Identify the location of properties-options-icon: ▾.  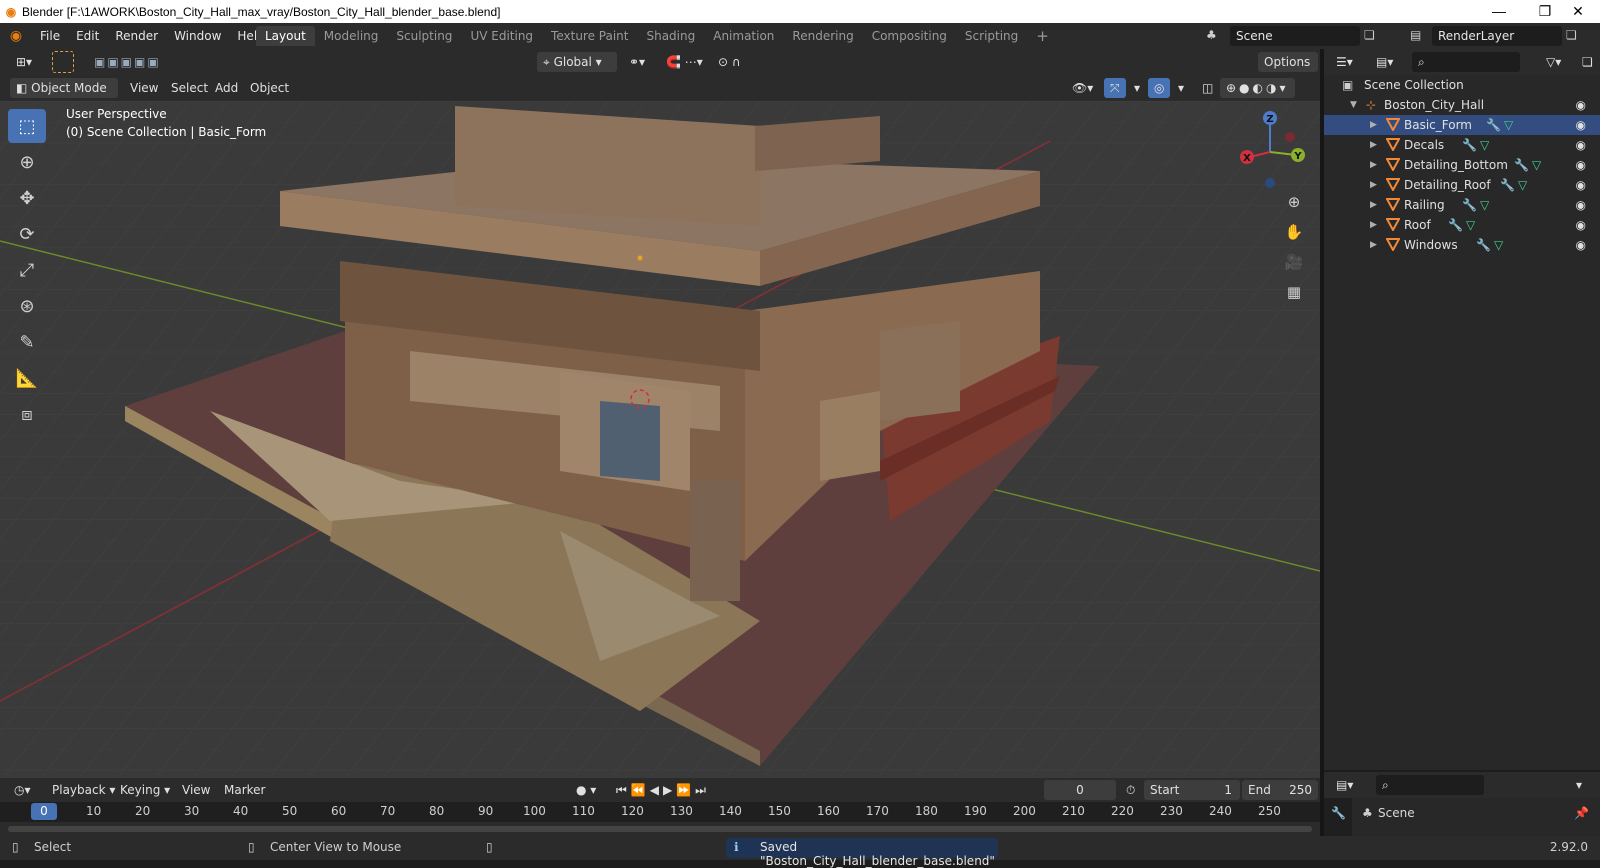
(1579, 785).